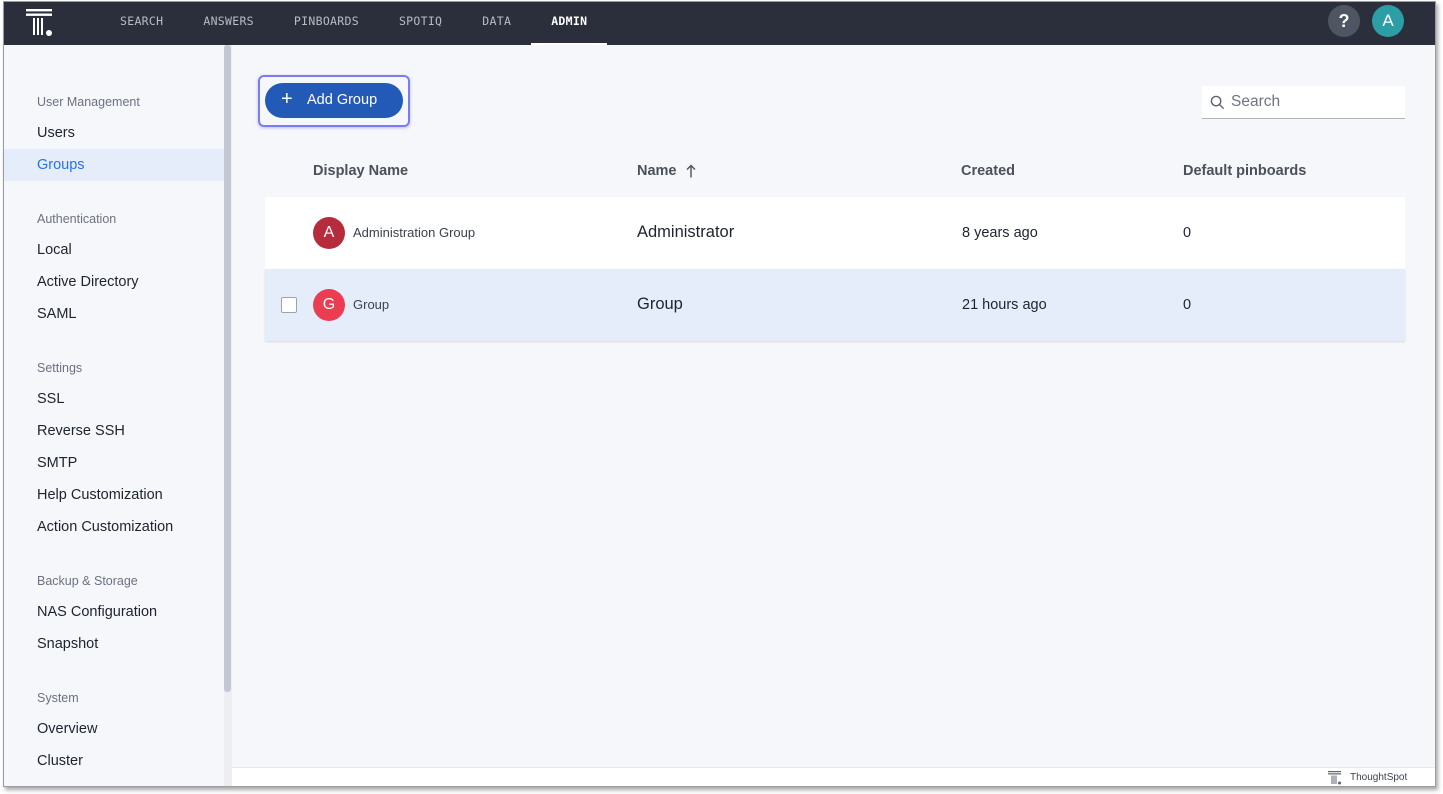  What do you see at coordinates (289, 305) in the screenshot?
I see `row-checkbox` at bounding box center [289, 305].